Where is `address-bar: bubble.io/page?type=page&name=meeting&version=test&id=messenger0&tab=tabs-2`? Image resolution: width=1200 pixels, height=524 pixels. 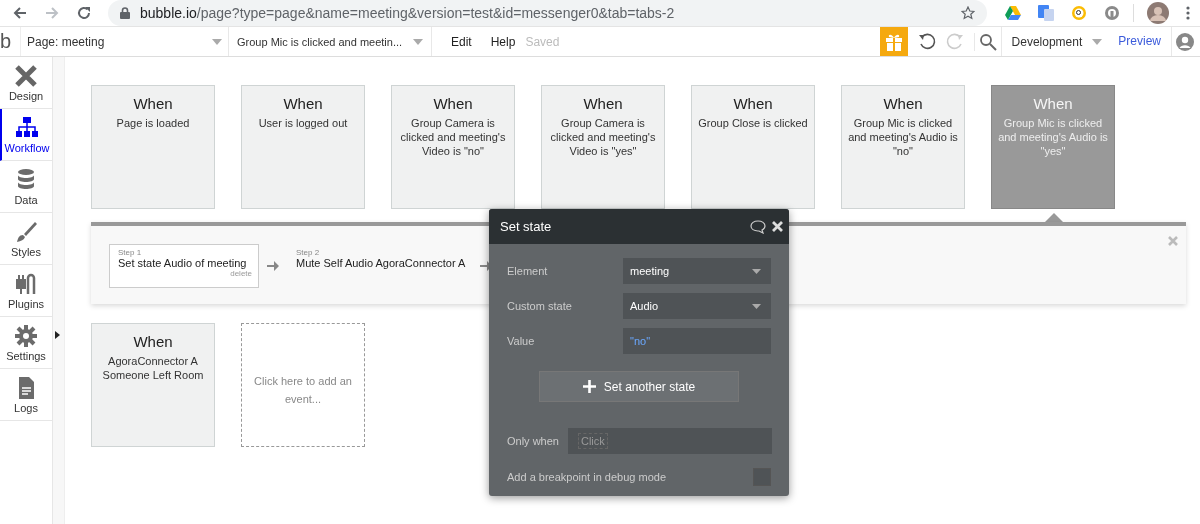
address-bar: bubble.io/page?type=page&name=meeting&version=test&id=messenger0&tab=tabs-2 is located at coordinates (547, 13).